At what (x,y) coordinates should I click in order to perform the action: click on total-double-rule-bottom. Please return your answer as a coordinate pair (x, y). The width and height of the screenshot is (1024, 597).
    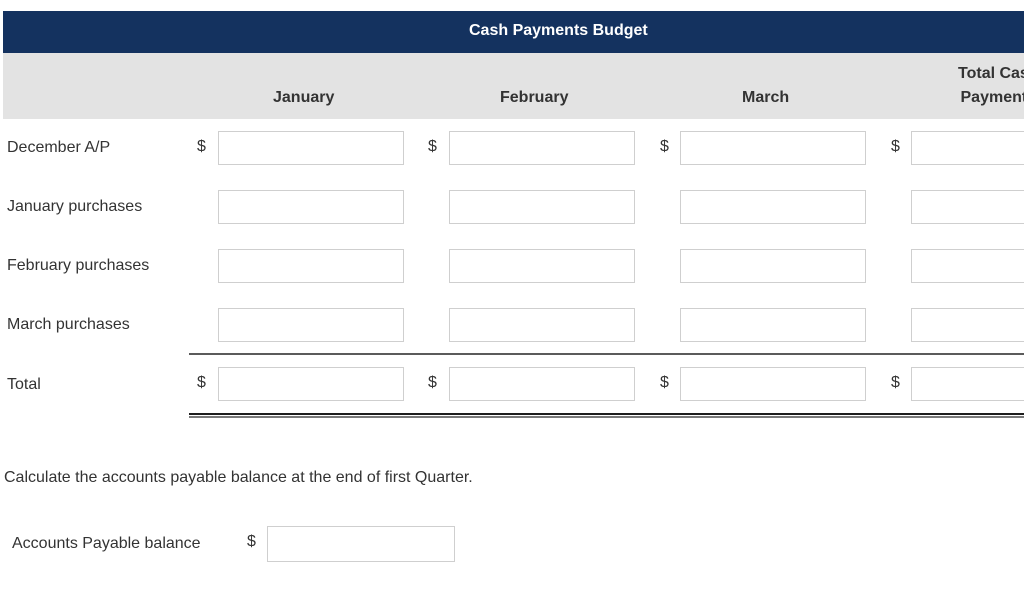
    Looking at the image, I should click on (606, 417).